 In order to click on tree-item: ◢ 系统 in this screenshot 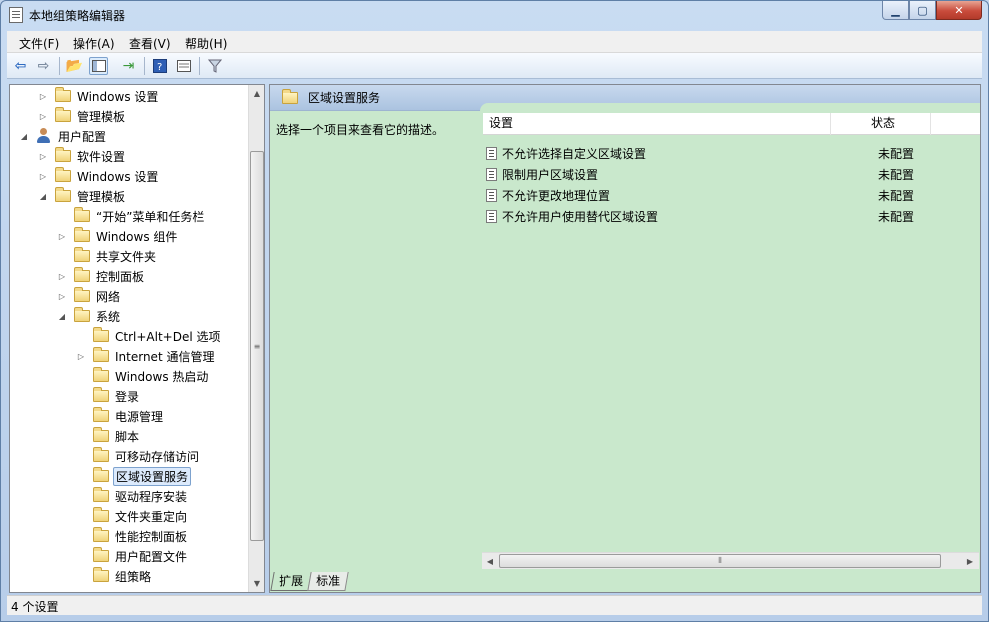, I will do `click(89, 316)`.